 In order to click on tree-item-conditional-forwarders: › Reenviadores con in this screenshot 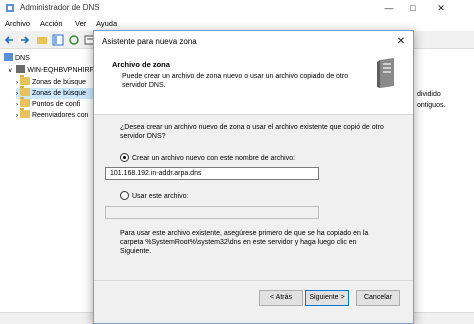, I will do `click(52, 114)`.